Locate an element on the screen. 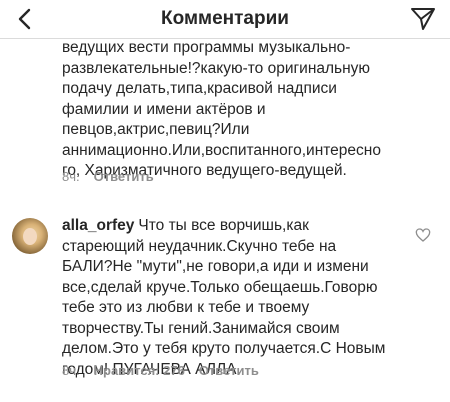 Image resolution: width=450 pixels, height=402 pixels. top-bar: Комментарии is located at coordinates (225, 19).